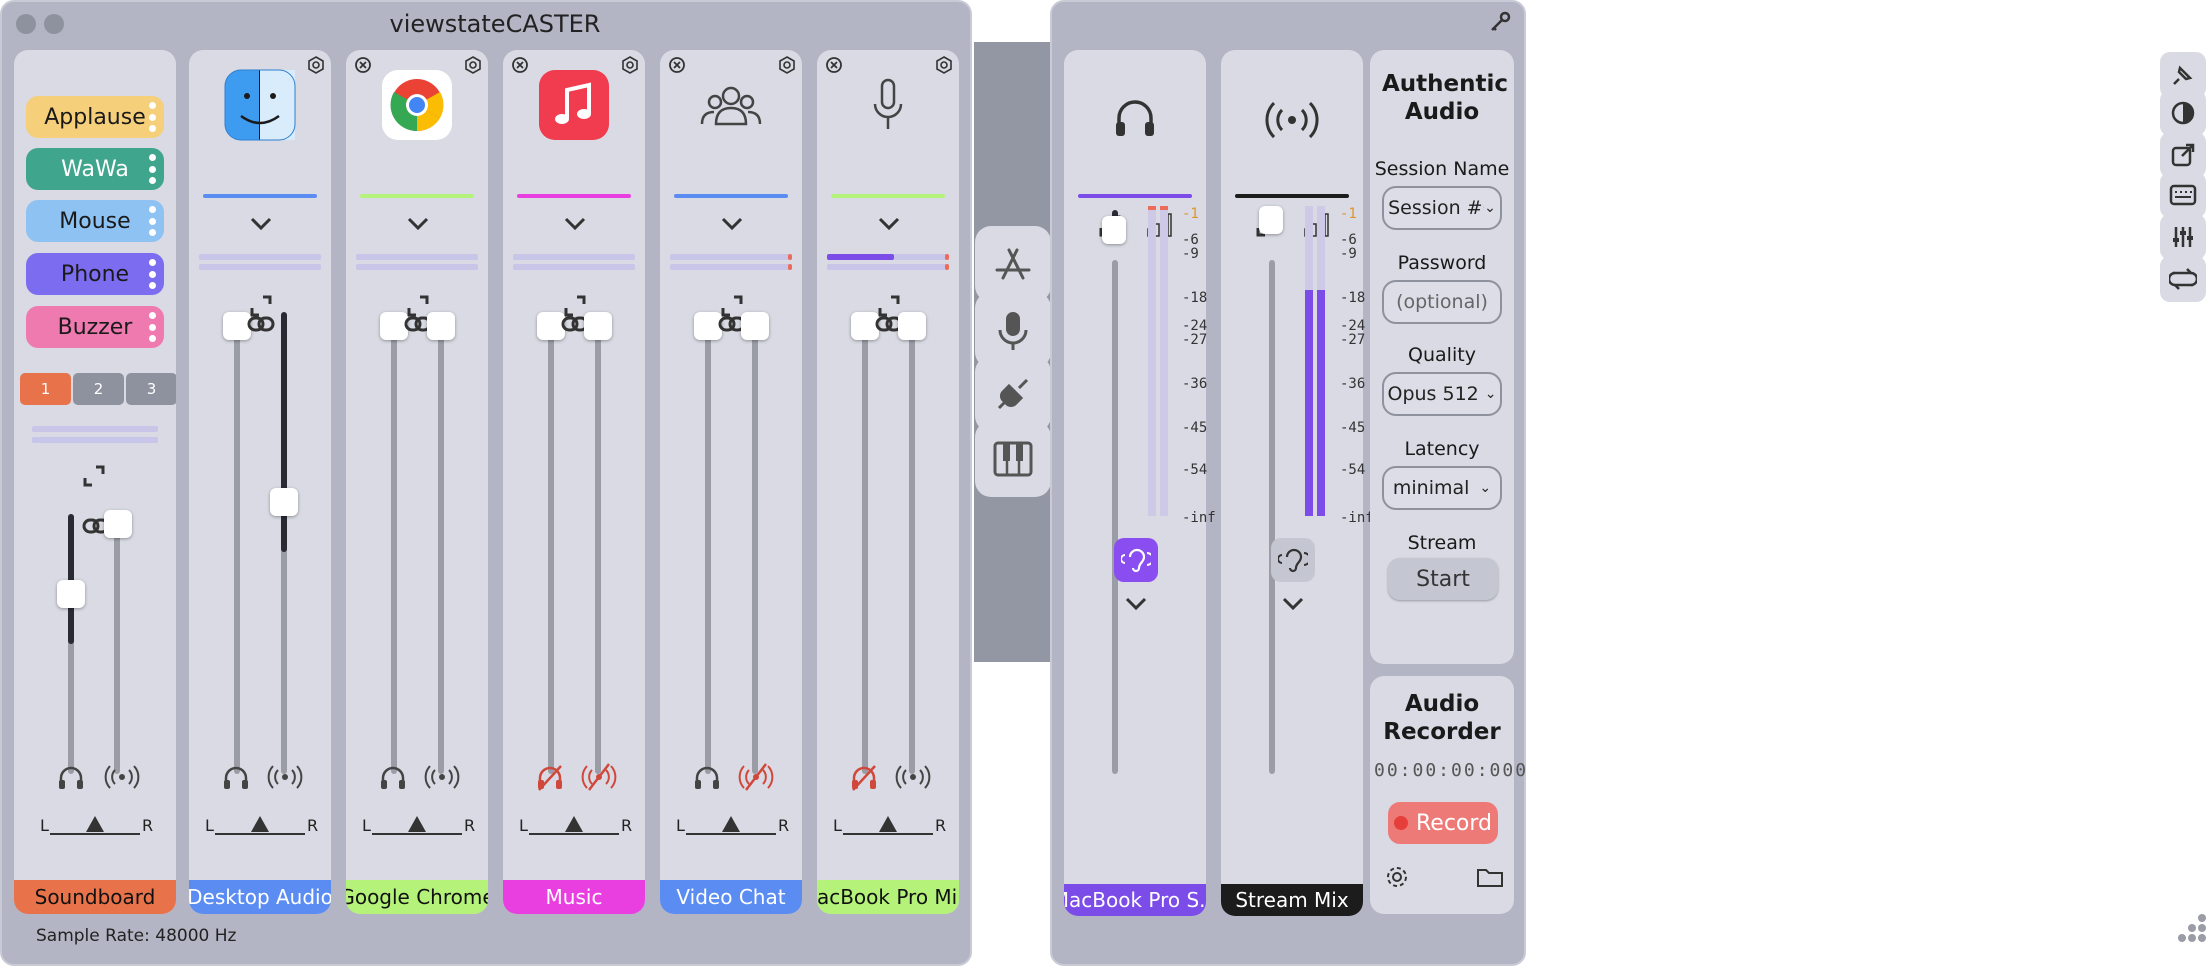 The image size is (2208, 968). Describe the element at coordinates (1292, 900) in the screenshot. I see `strip-label: Stream Mix` at that location.